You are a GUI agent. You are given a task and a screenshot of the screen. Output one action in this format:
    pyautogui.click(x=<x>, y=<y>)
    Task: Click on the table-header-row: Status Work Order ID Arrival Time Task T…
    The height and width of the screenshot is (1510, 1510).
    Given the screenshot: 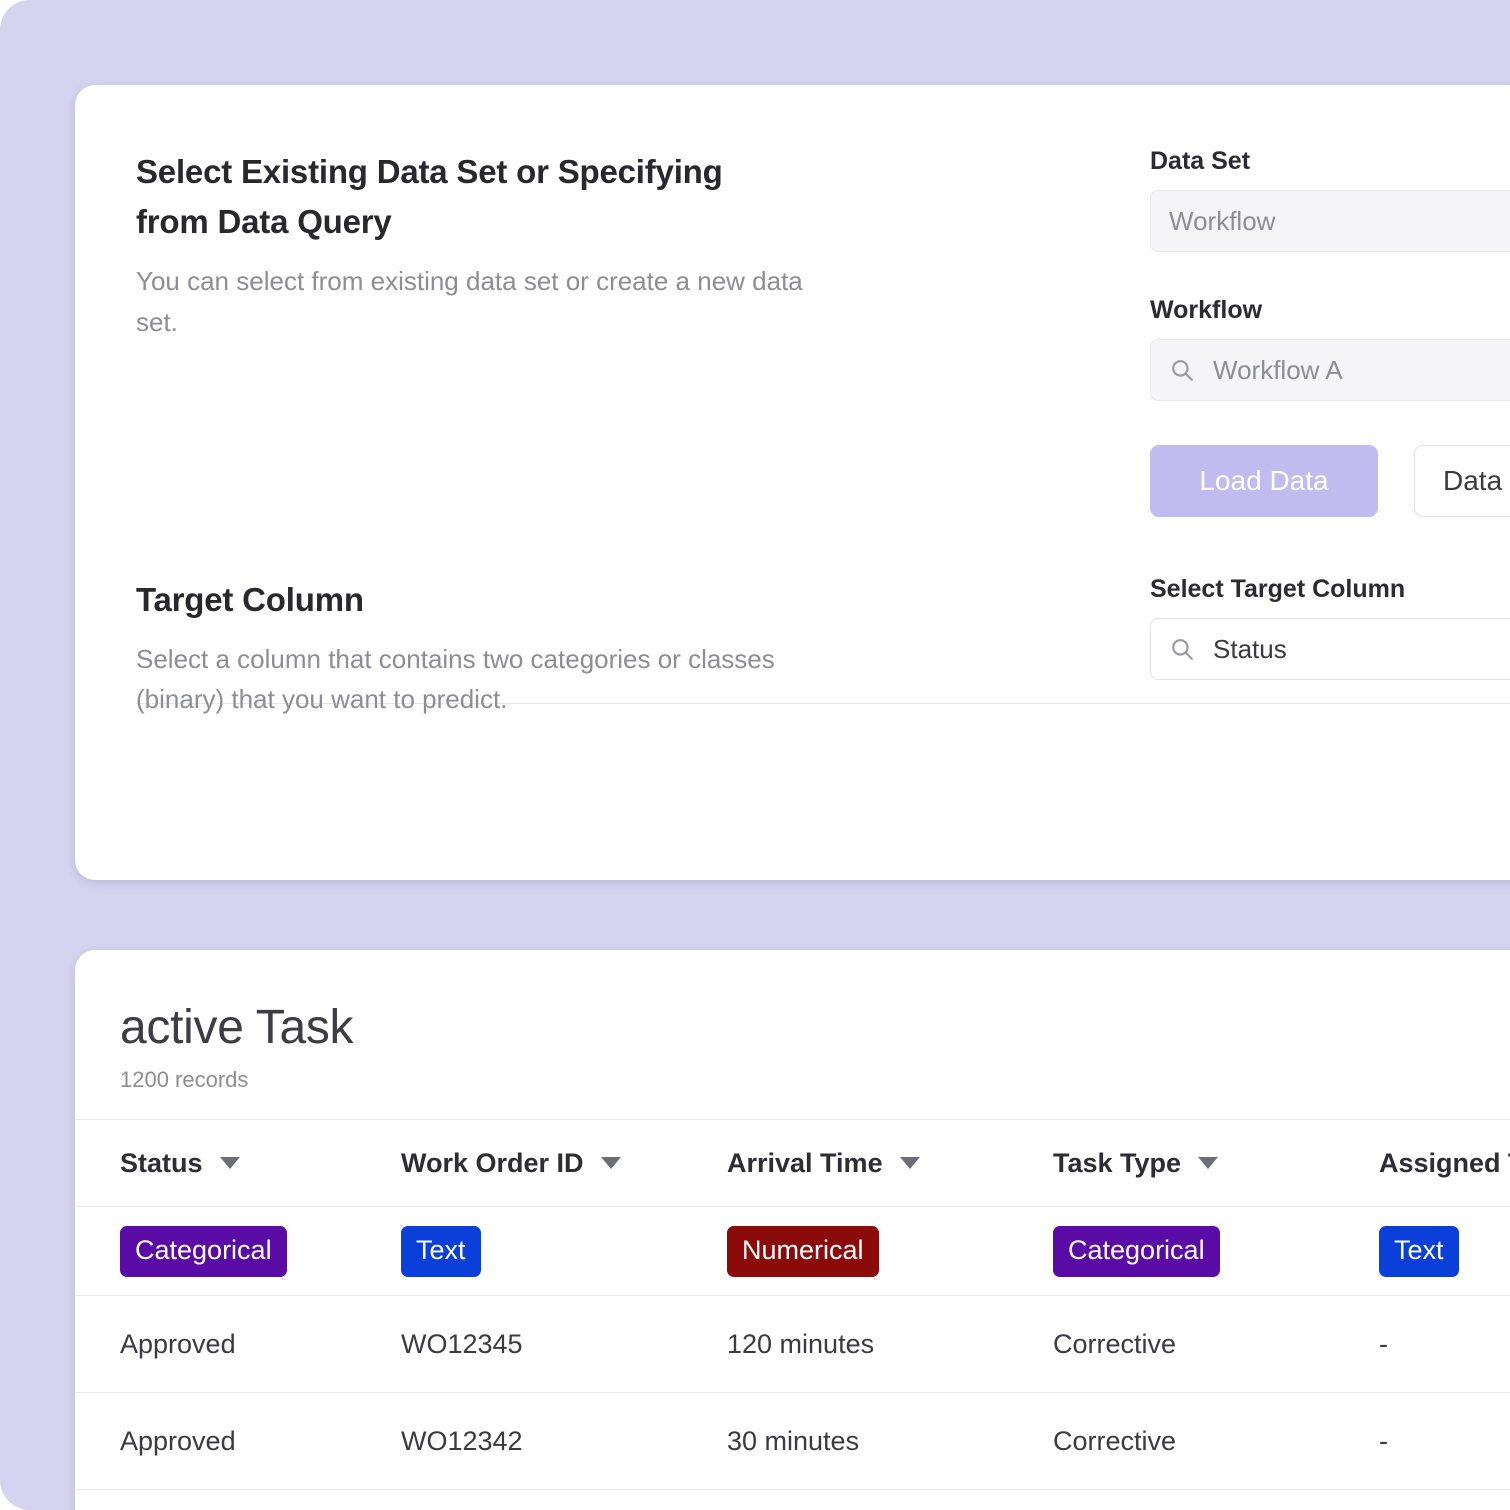 What is the action you would take?
    pyautogui.click(x=792, y=1163)
    